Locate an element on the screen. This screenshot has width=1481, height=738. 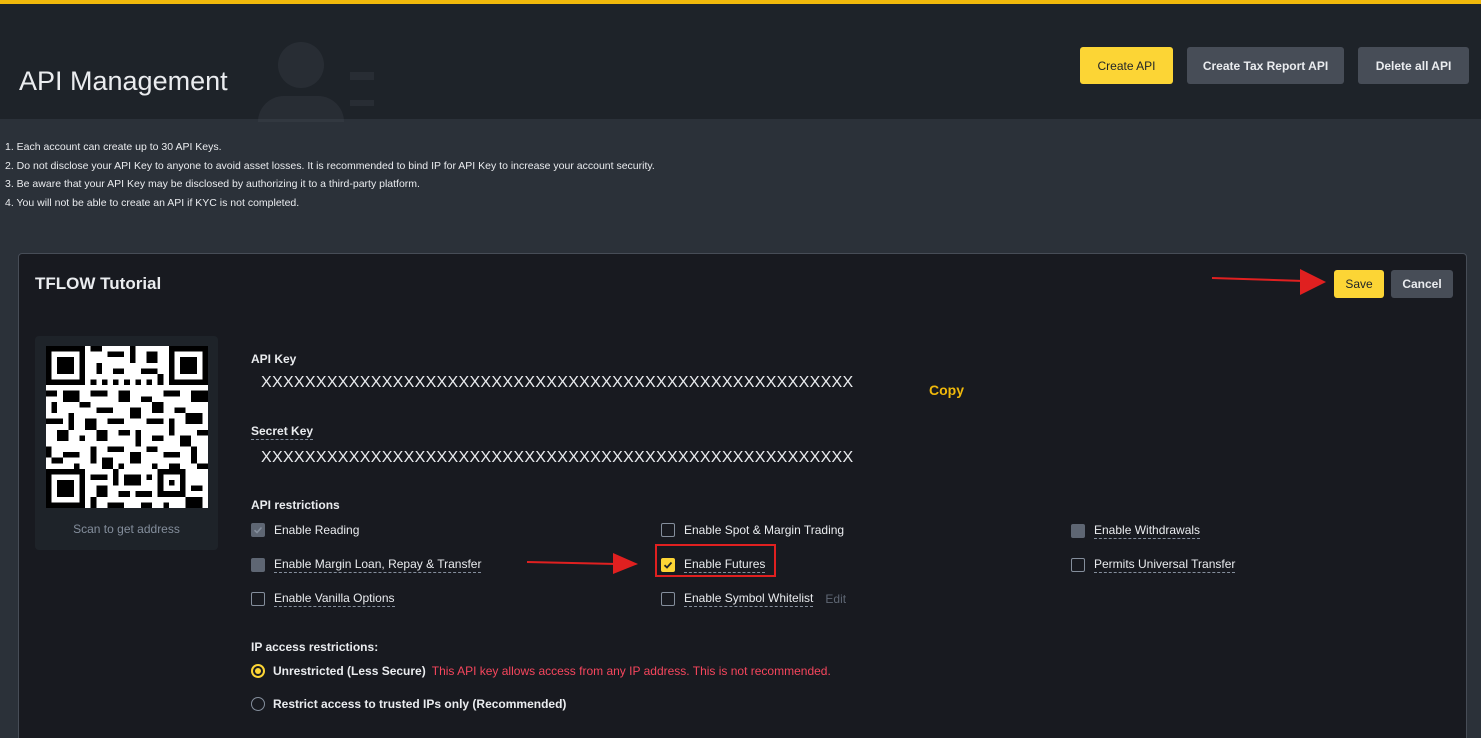
enable-spot-margin-checkbox is located at coordinates (668, 530).